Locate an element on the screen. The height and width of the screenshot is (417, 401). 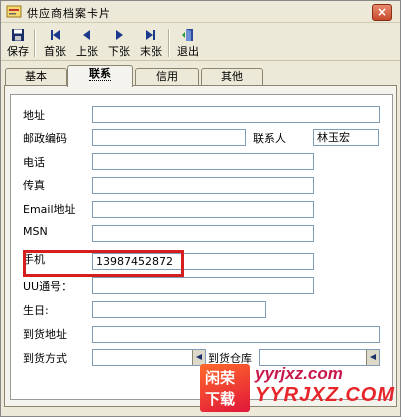
first-label: 首张 is located at coordinates (55, 51).